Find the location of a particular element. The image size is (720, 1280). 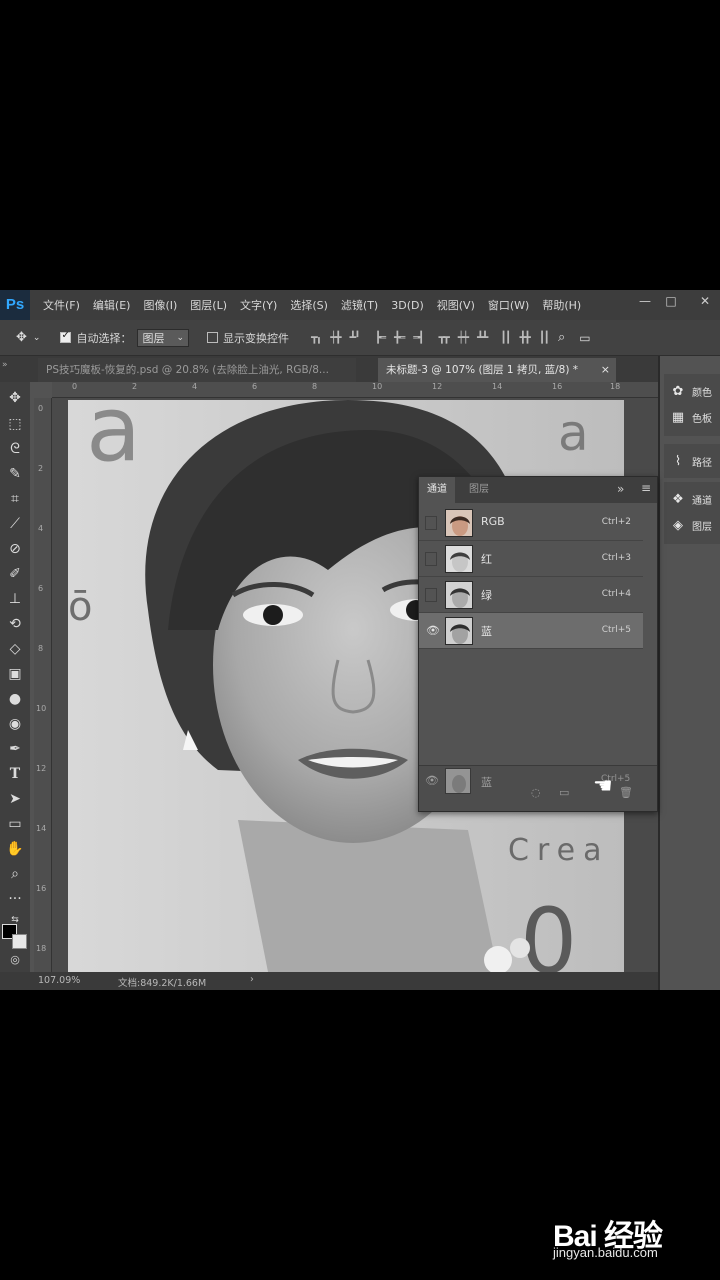

gradient-tool-icon: ▣ is located at coordinates (15, 674).